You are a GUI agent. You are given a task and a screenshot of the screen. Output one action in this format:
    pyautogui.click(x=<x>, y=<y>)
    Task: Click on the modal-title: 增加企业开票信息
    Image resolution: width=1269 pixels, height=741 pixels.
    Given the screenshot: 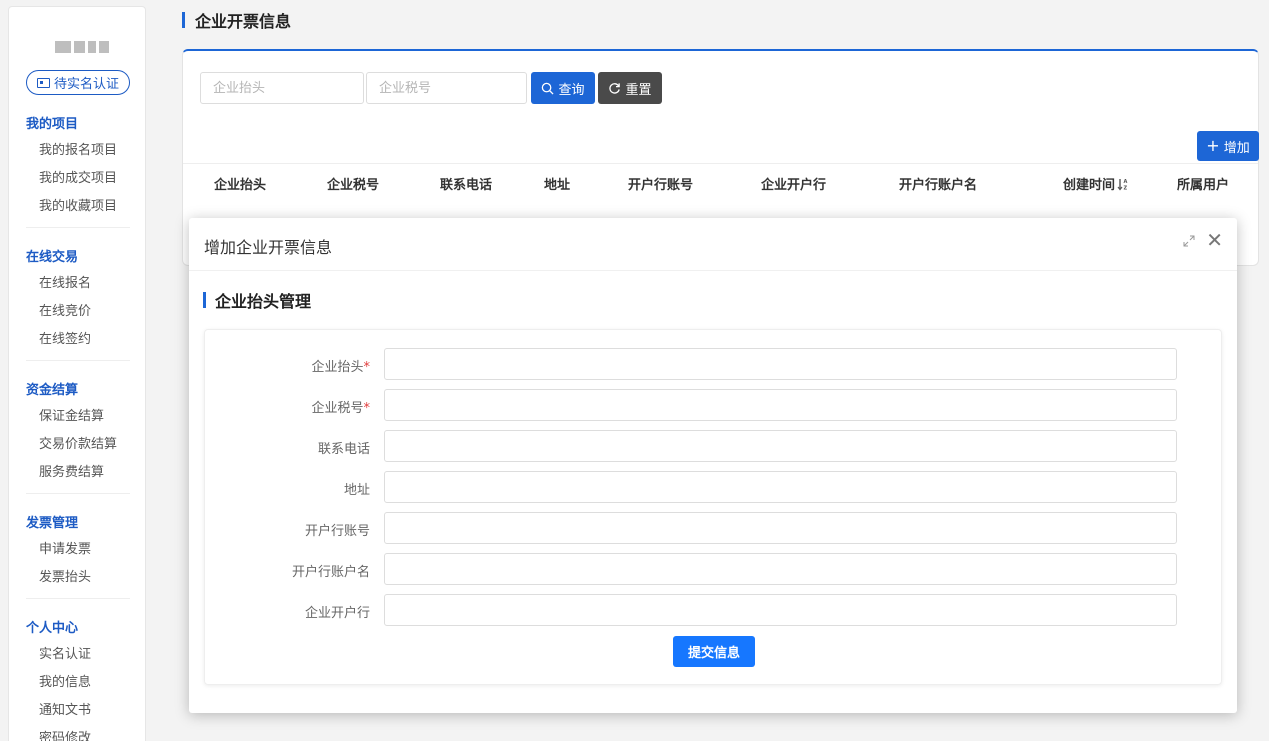 What is the action you would take?
    pyautogui.click(x=268, y=247)
    